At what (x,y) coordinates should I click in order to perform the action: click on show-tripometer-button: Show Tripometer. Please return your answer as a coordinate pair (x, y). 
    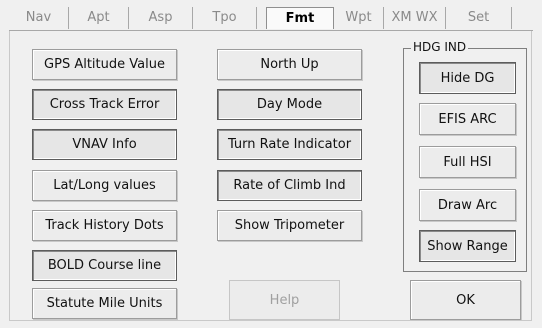
    Looking at the image, I should click on (289, 225).